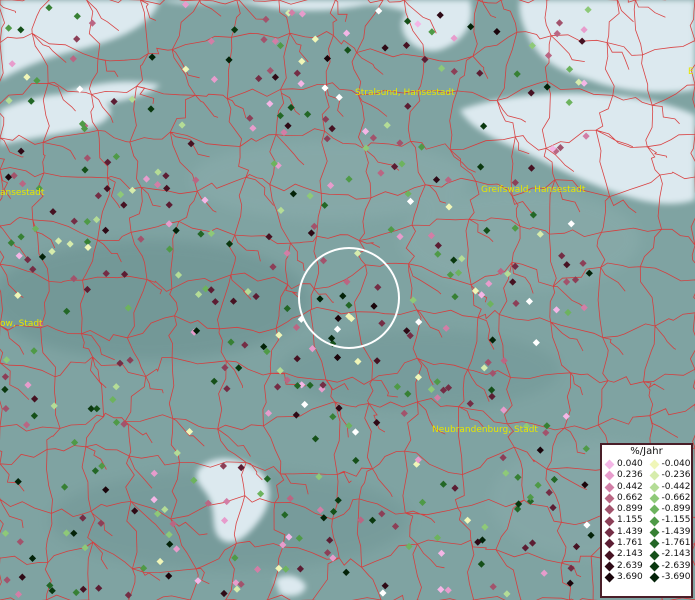 Image resolution: width=695 pixels, height=600 pixels. I want to click on legend-entry-positive: 0.662, so click(624, 498).